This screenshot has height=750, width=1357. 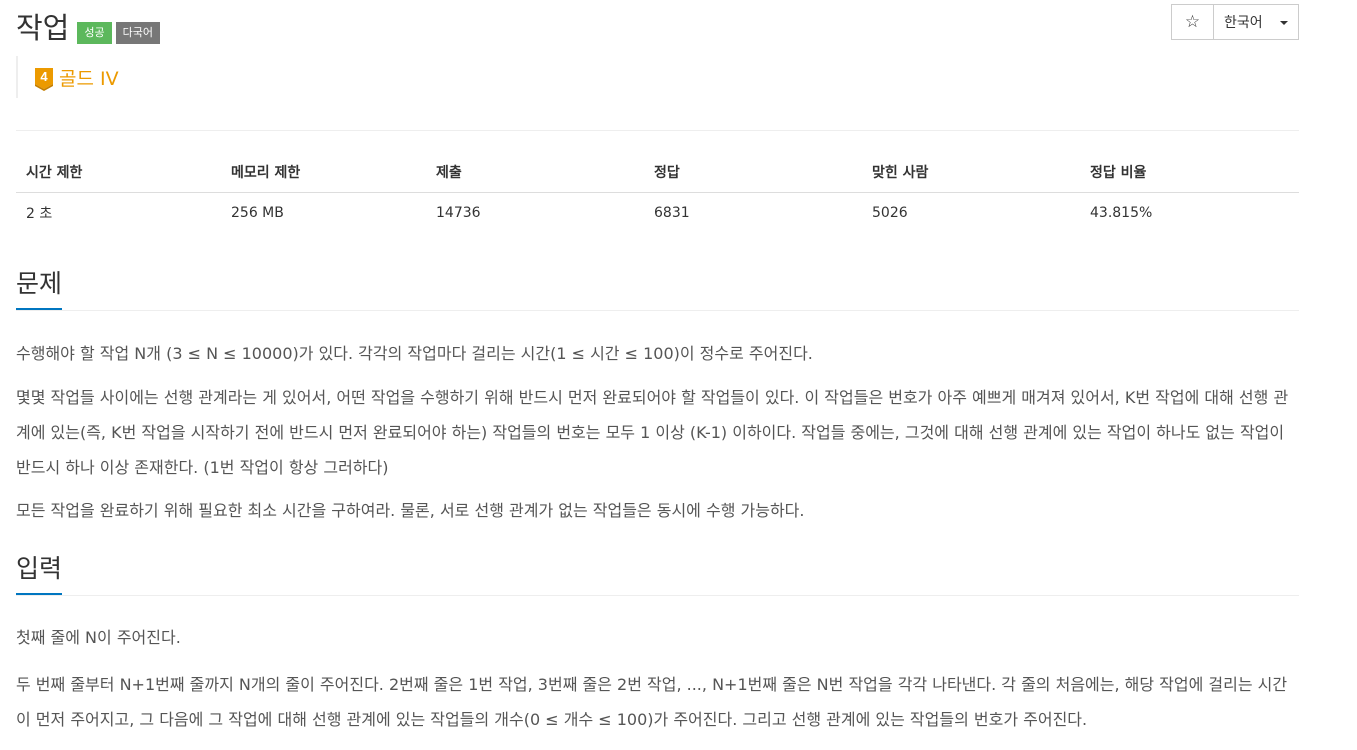 I want to click on table-header-row: 시간 제한 메모리 제한 제출 정답 맞힌 사람 정답 비율, so click(x=657, y=172).